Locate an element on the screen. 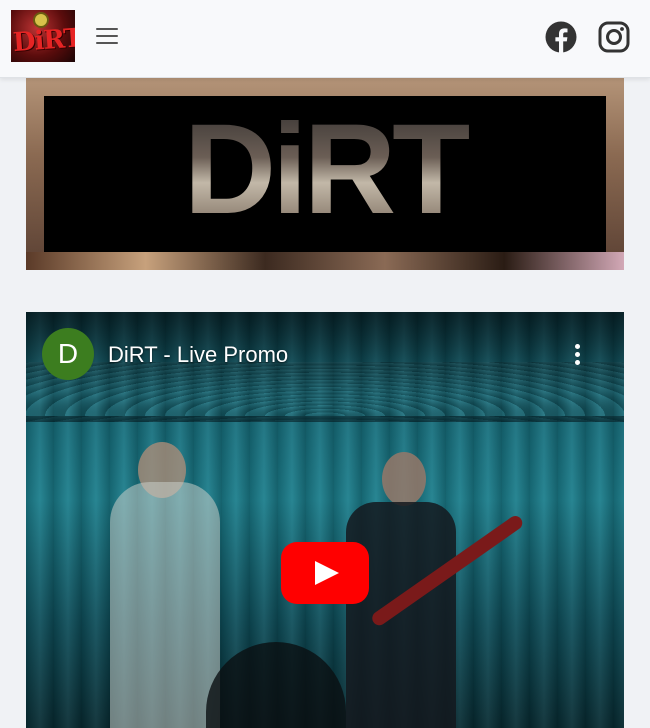 The image size is (650, 728). bassist-head is located at coordinates (404, 479).